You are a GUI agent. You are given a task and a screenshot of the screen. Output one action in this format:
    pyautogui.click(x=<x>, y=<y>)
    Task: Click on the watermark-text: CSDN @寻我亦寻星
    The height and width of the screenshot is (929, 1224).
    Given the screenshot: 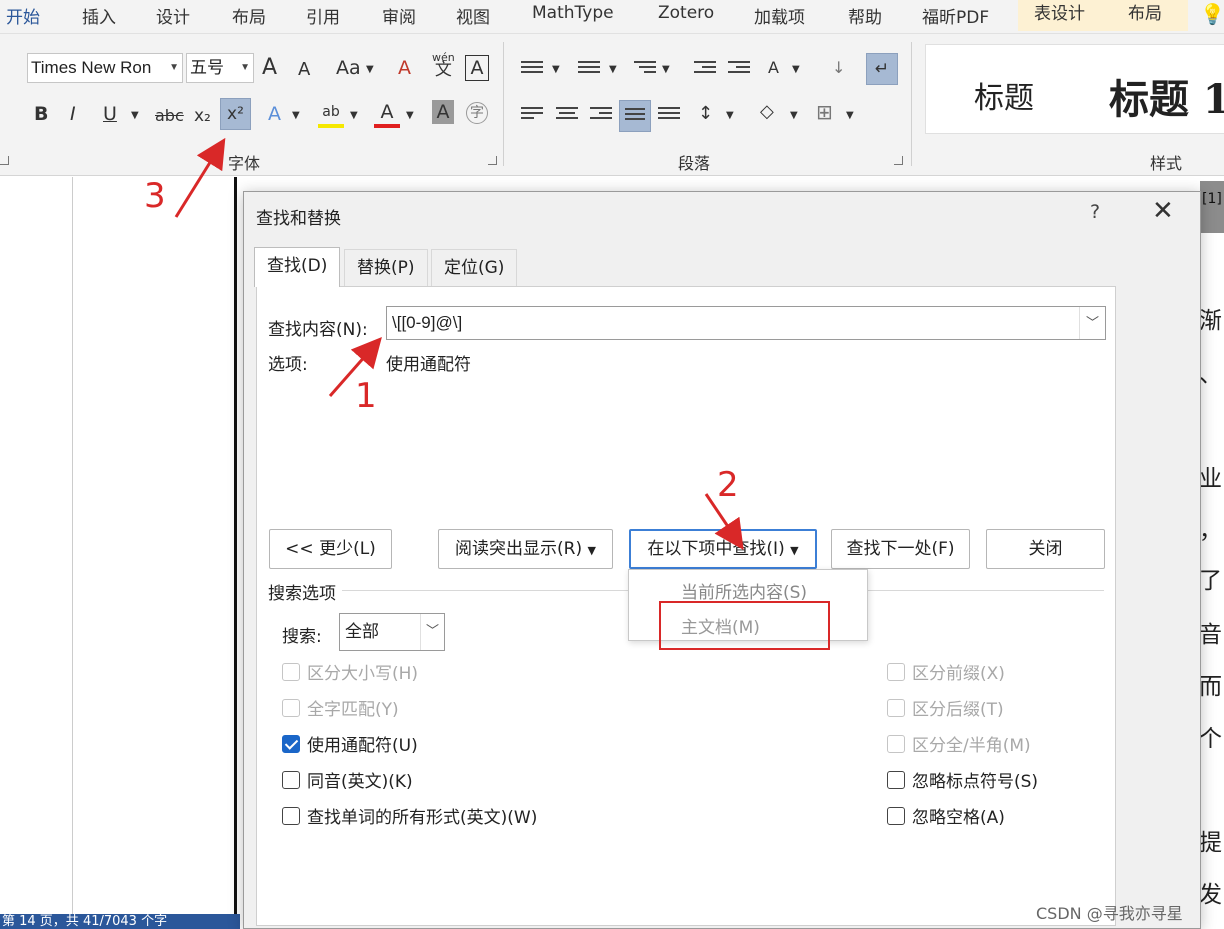 What is the action you would take?
    pyautogui.click(x=1109, y=913)
    